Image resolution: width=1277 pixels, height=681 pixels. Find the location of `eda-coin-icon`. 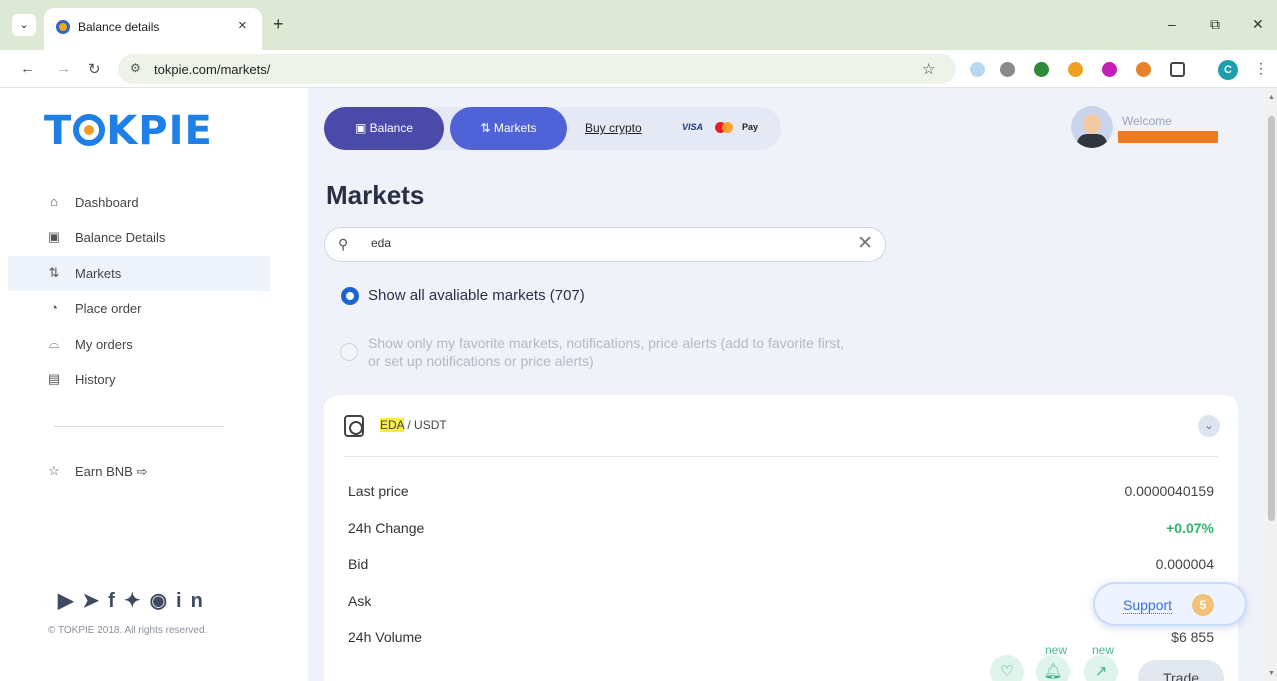

eda-coin-icon is located at coordinates (354, 426).